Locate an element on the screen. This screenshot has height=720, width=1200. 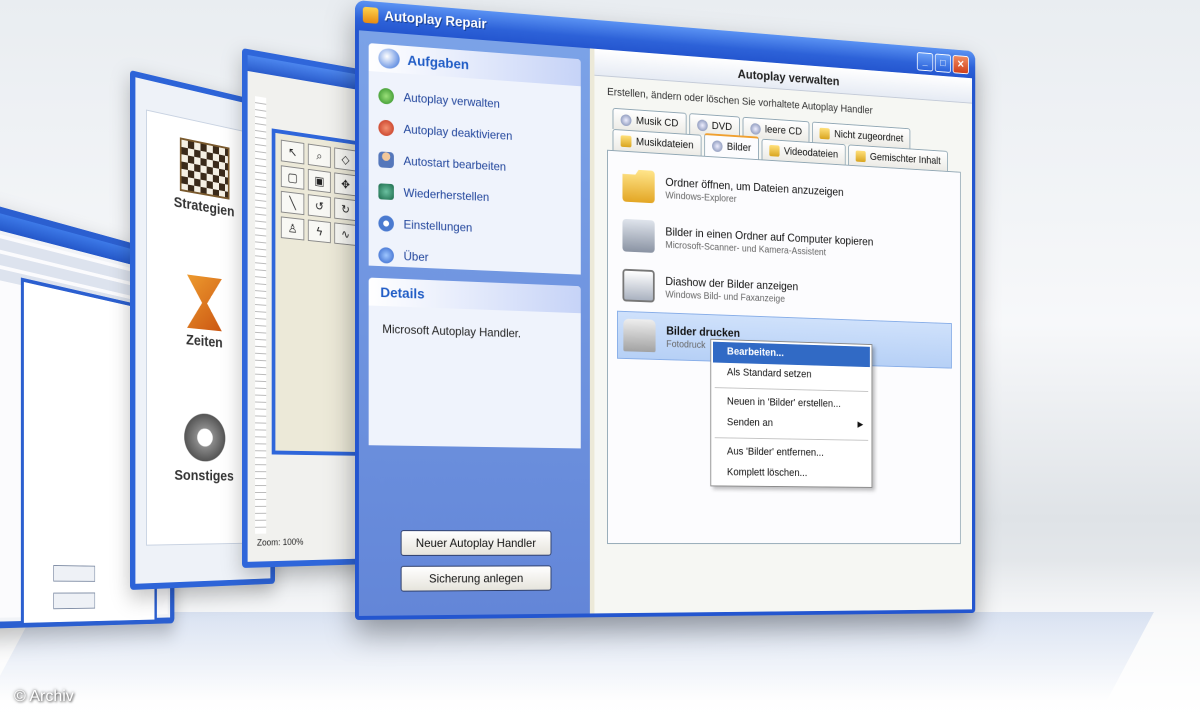
task-label: Autoplay verwalten is located at coordinates (452, 100).